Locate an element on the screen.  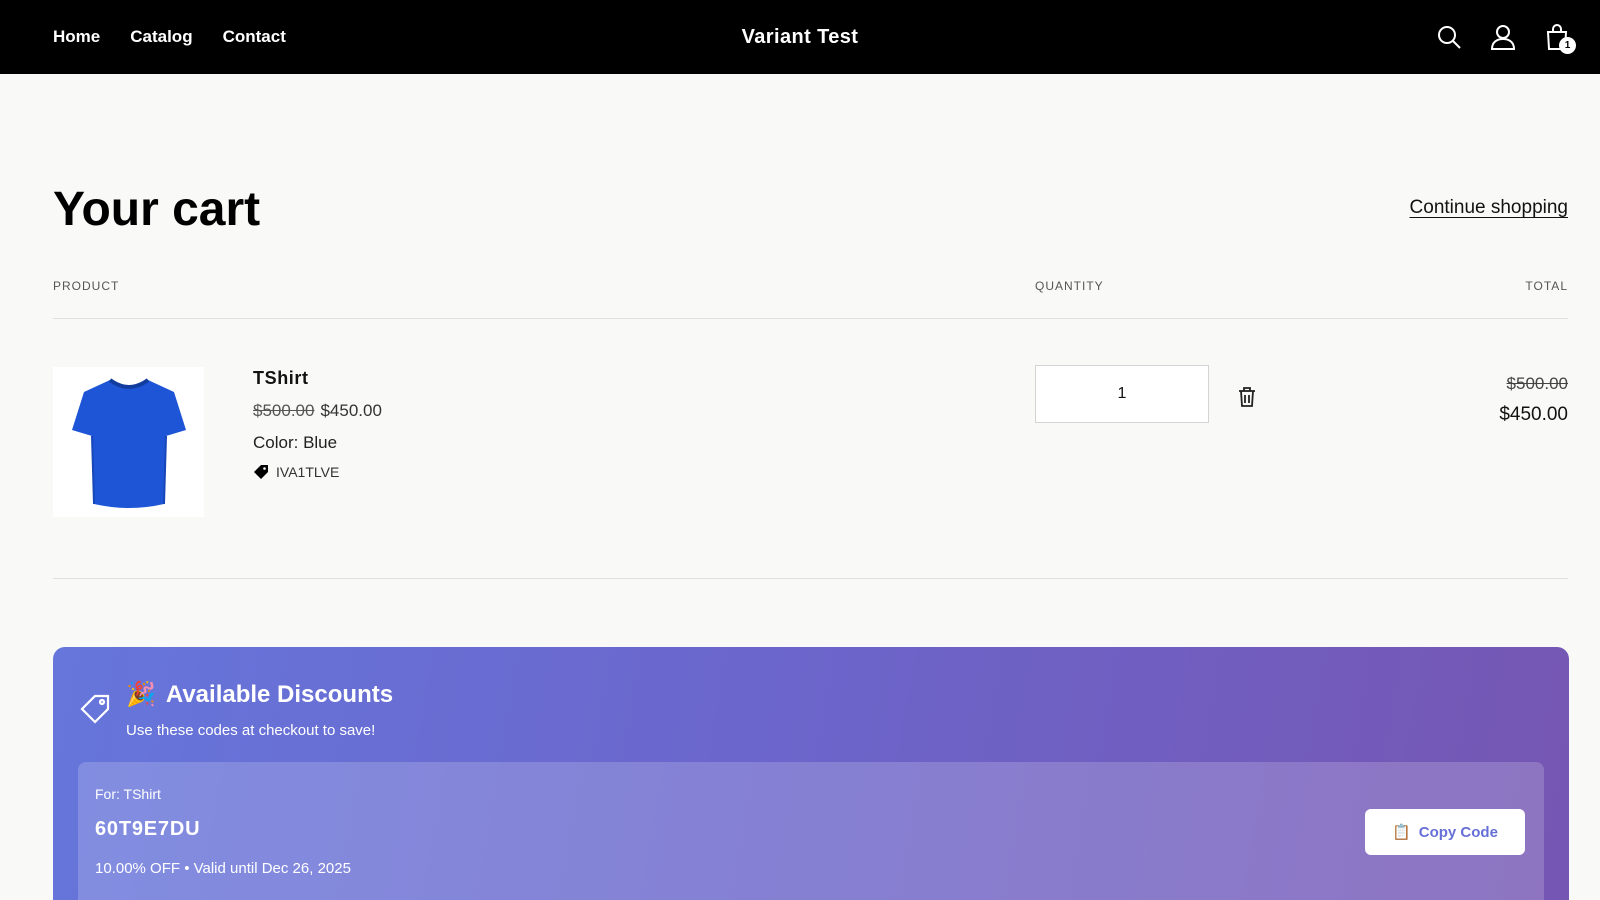
site-header: Home Catalog Contact Variant Test 1 is located at coordinates (800, 37).